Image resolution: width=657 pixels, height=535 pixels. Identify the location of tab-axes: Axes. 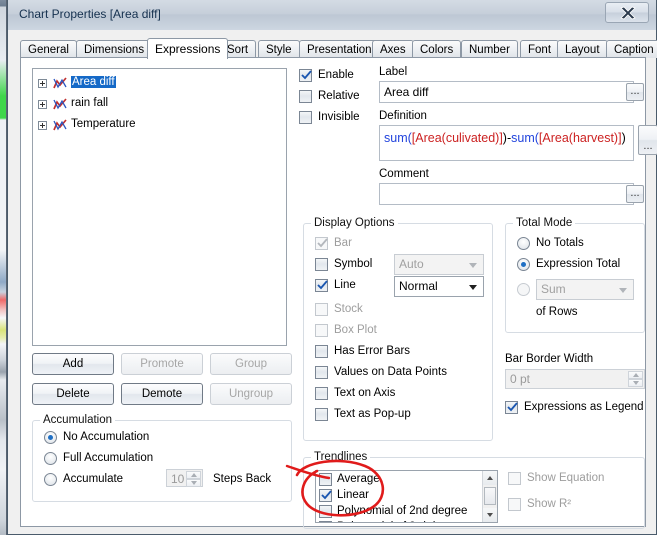
(393, 49).